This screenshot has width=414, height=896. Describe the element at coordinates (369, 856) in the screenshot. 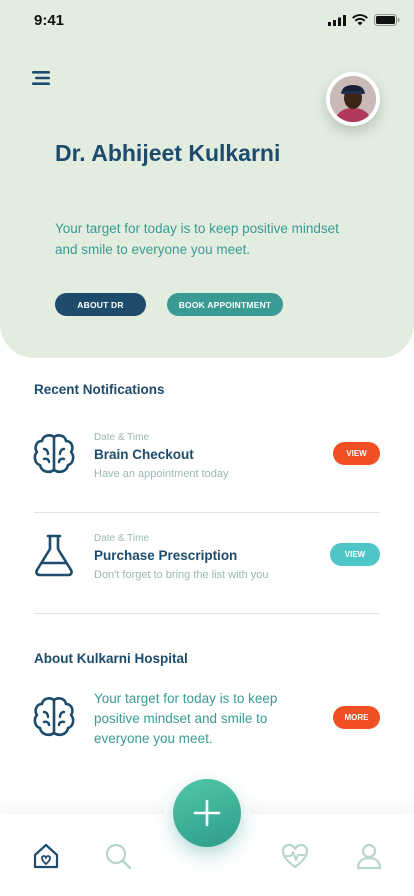

I see `profile-icon` at that location.